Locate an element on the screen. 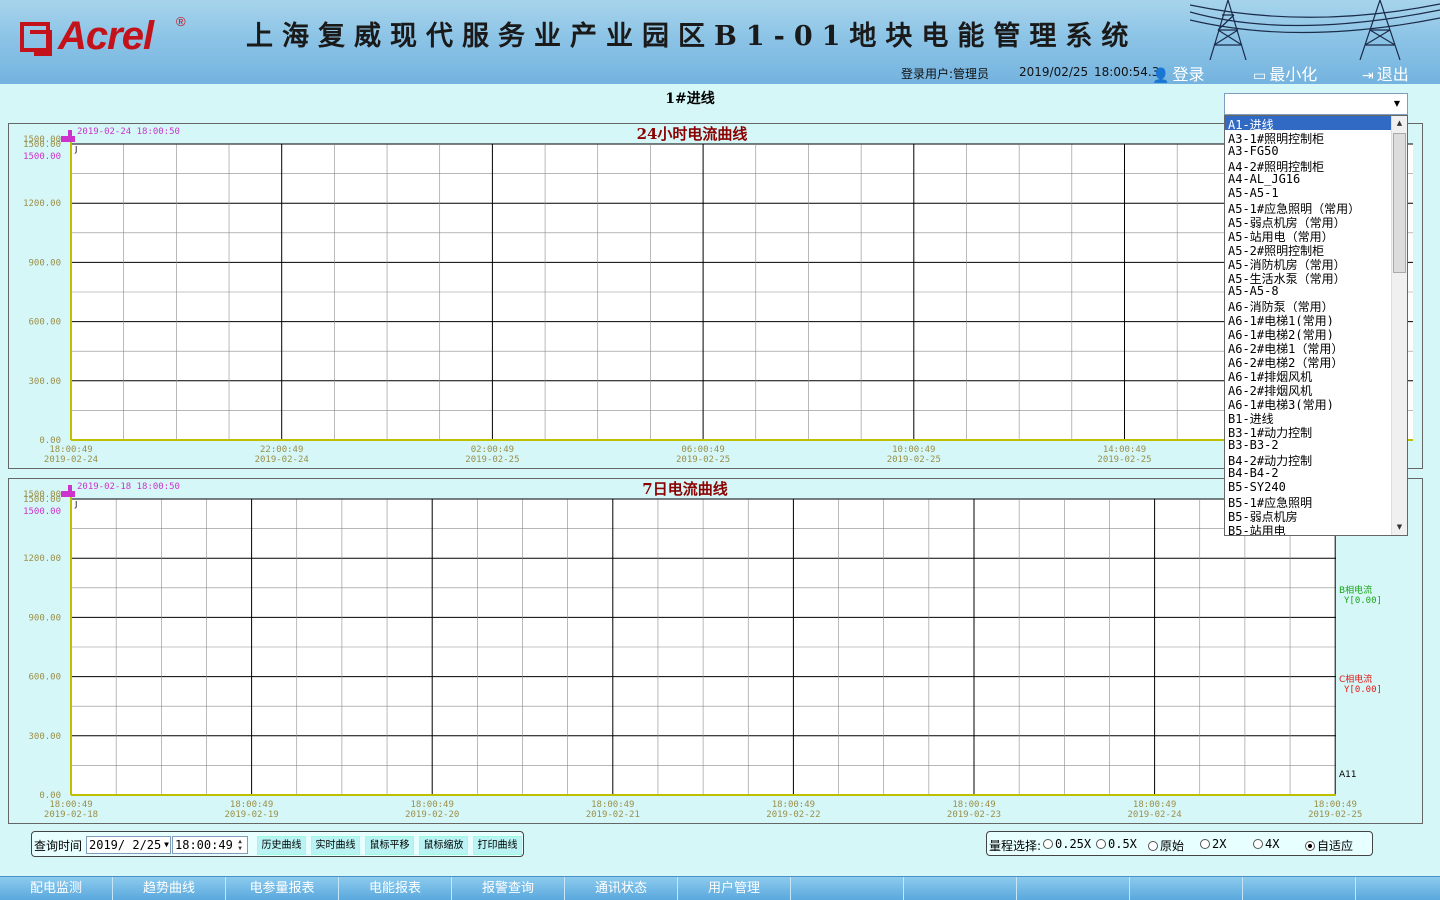 This screenshot has height=900, width=1440. query-time-picker: 18:00:49 ▲ ▼ is located at coordinates (210, 845).